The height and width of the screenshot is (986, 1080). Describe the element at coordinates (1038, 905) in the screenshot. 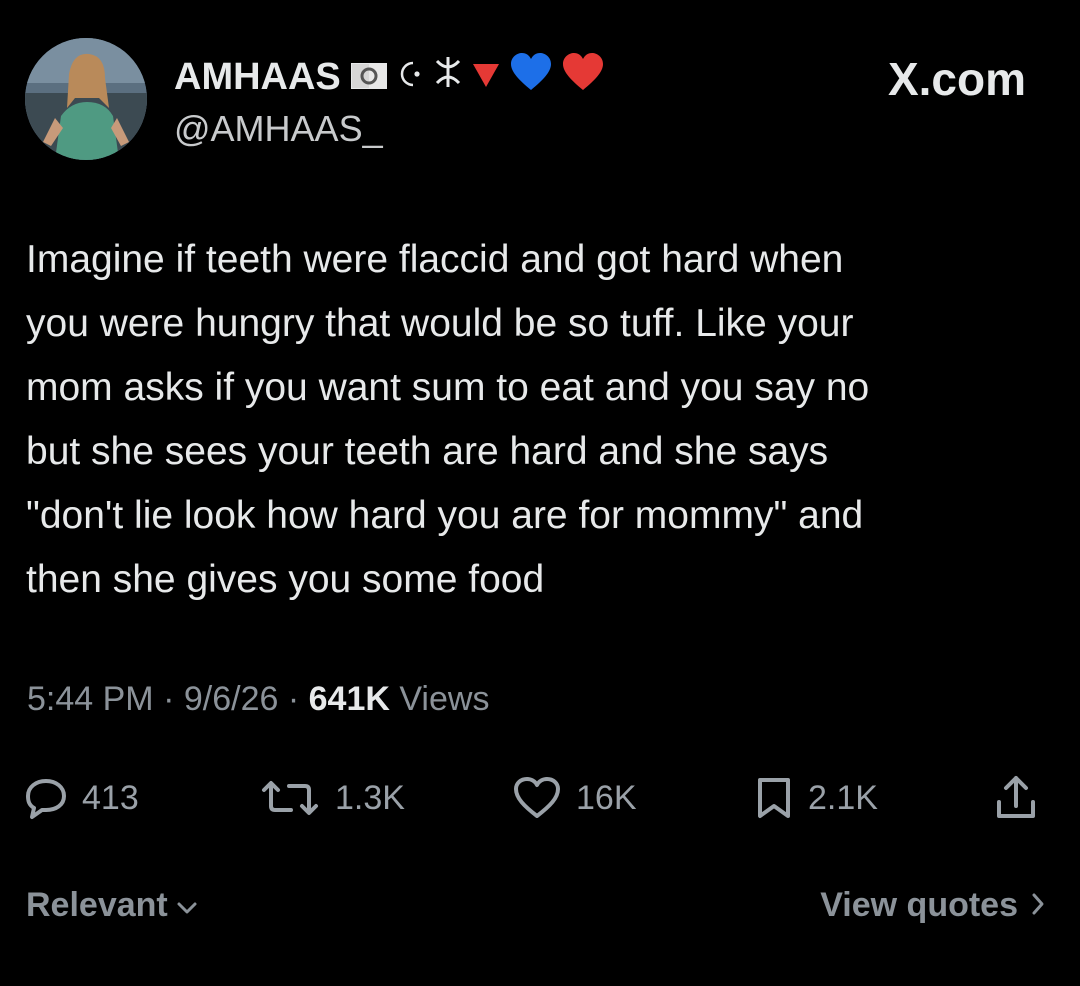

I see `chevron-right-icon` at that location.